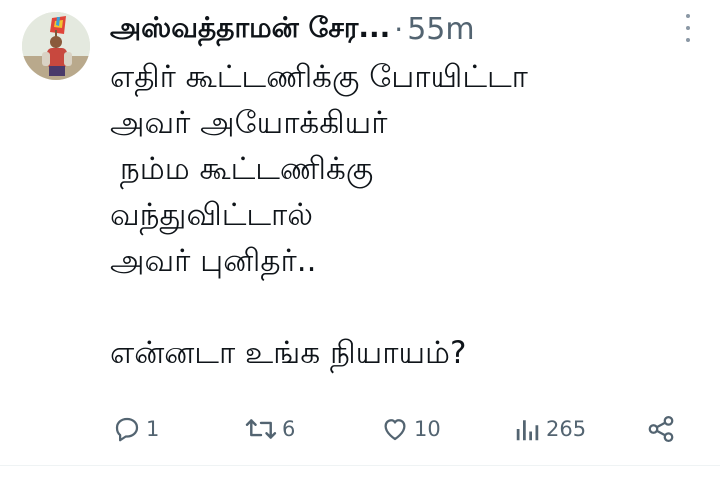  Describe the element at coordinates (127, 429) in the screenshot. I see `reply-icon` at that location.